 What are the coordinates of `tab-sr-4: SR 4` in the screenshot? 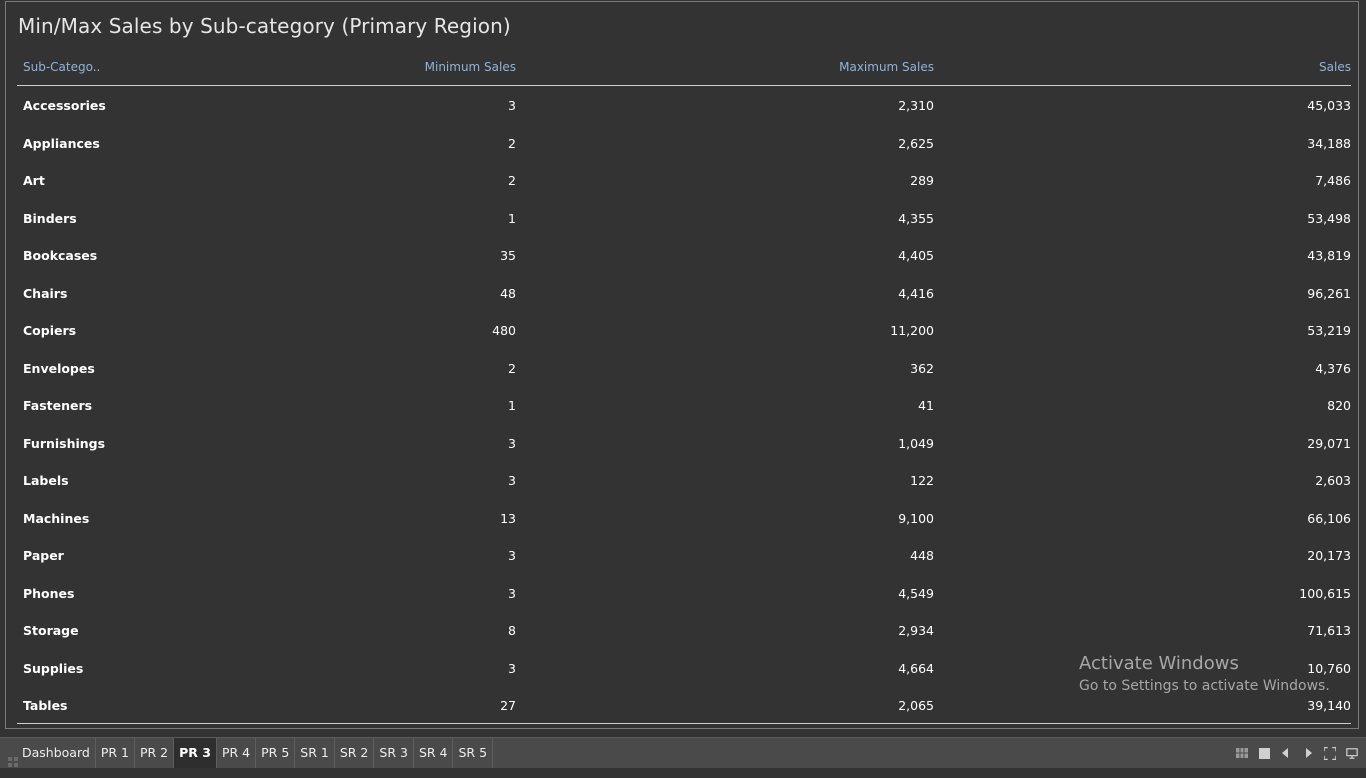 It's located at (434, 753).